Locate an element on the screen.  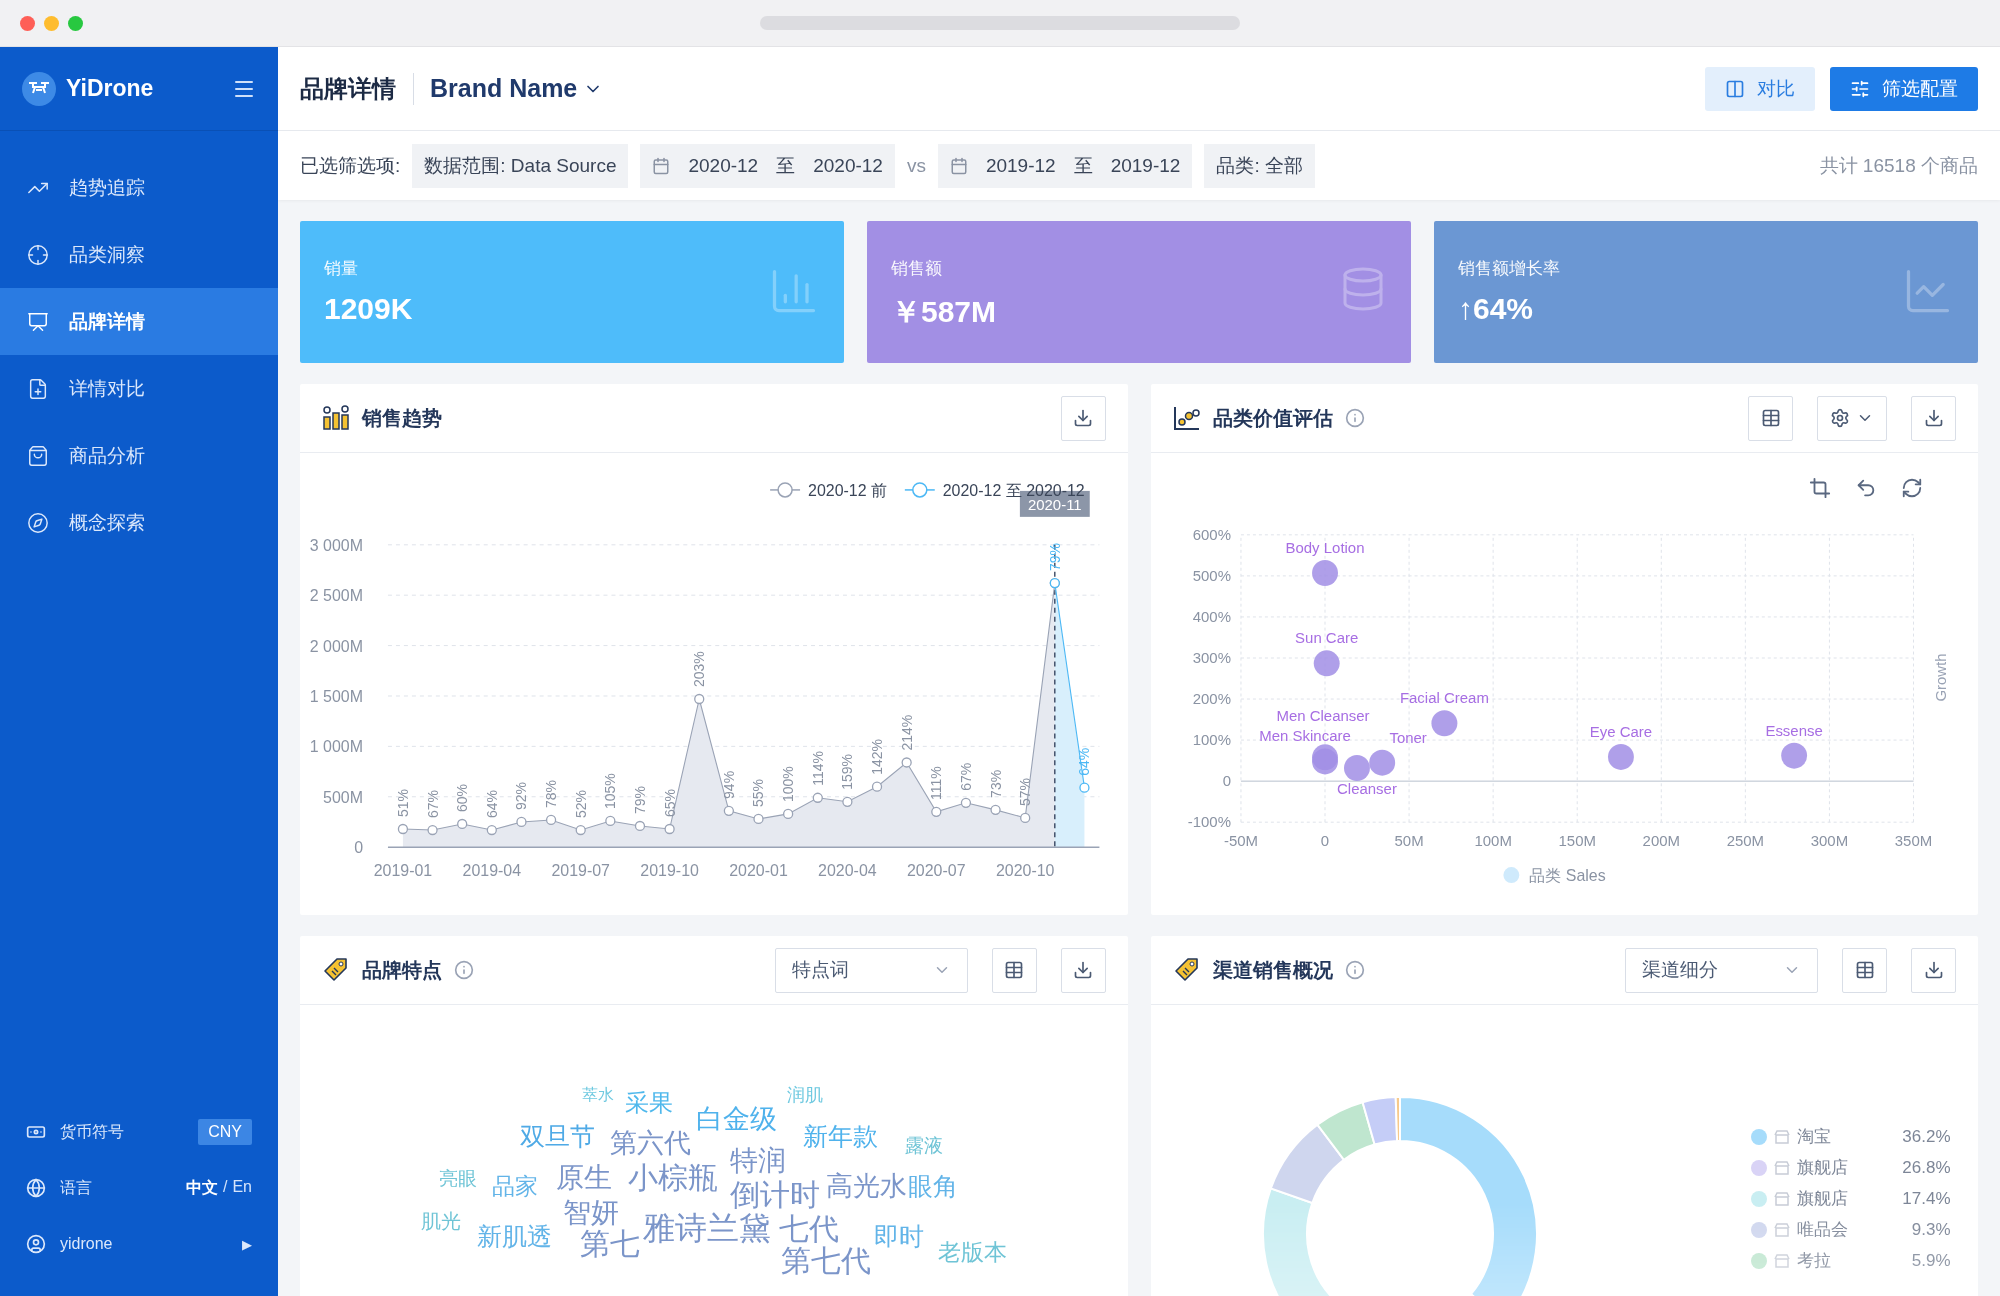
axis-label: 500M is located at coordinates (343, 797).